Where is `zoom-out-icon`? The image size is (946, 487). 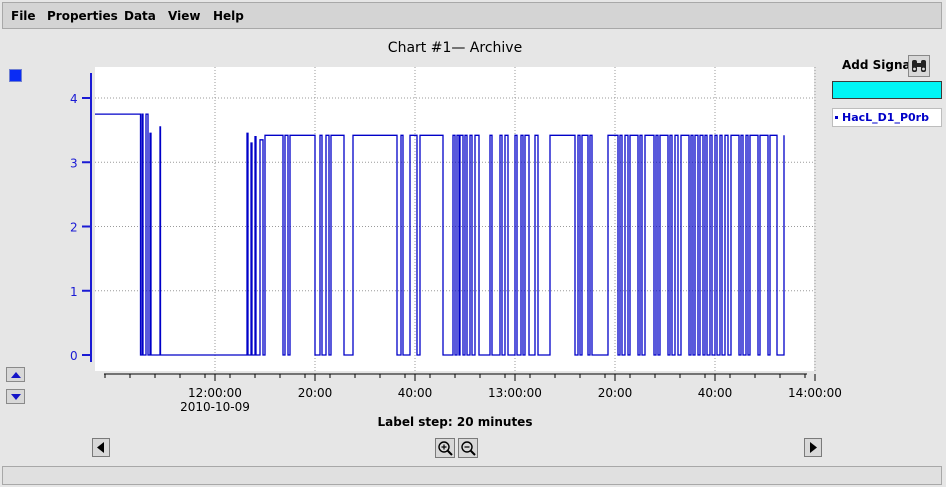
zoom-out-icon is located at coordinates (468, 448).